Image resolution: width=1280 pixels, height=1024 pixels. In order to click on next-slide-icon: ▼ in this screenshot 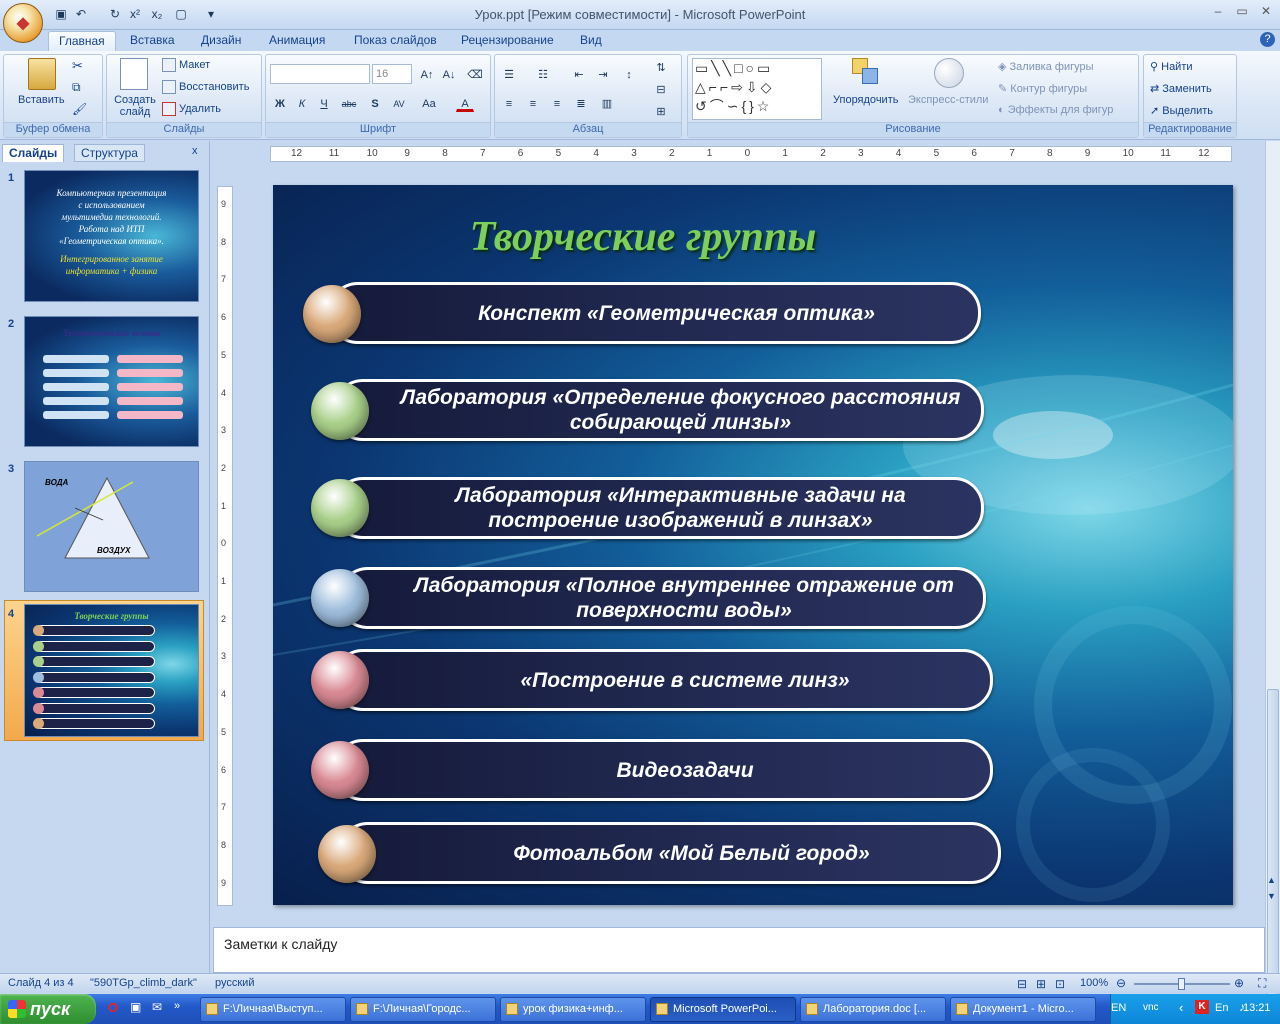, I will do `click(1271, 896)`.